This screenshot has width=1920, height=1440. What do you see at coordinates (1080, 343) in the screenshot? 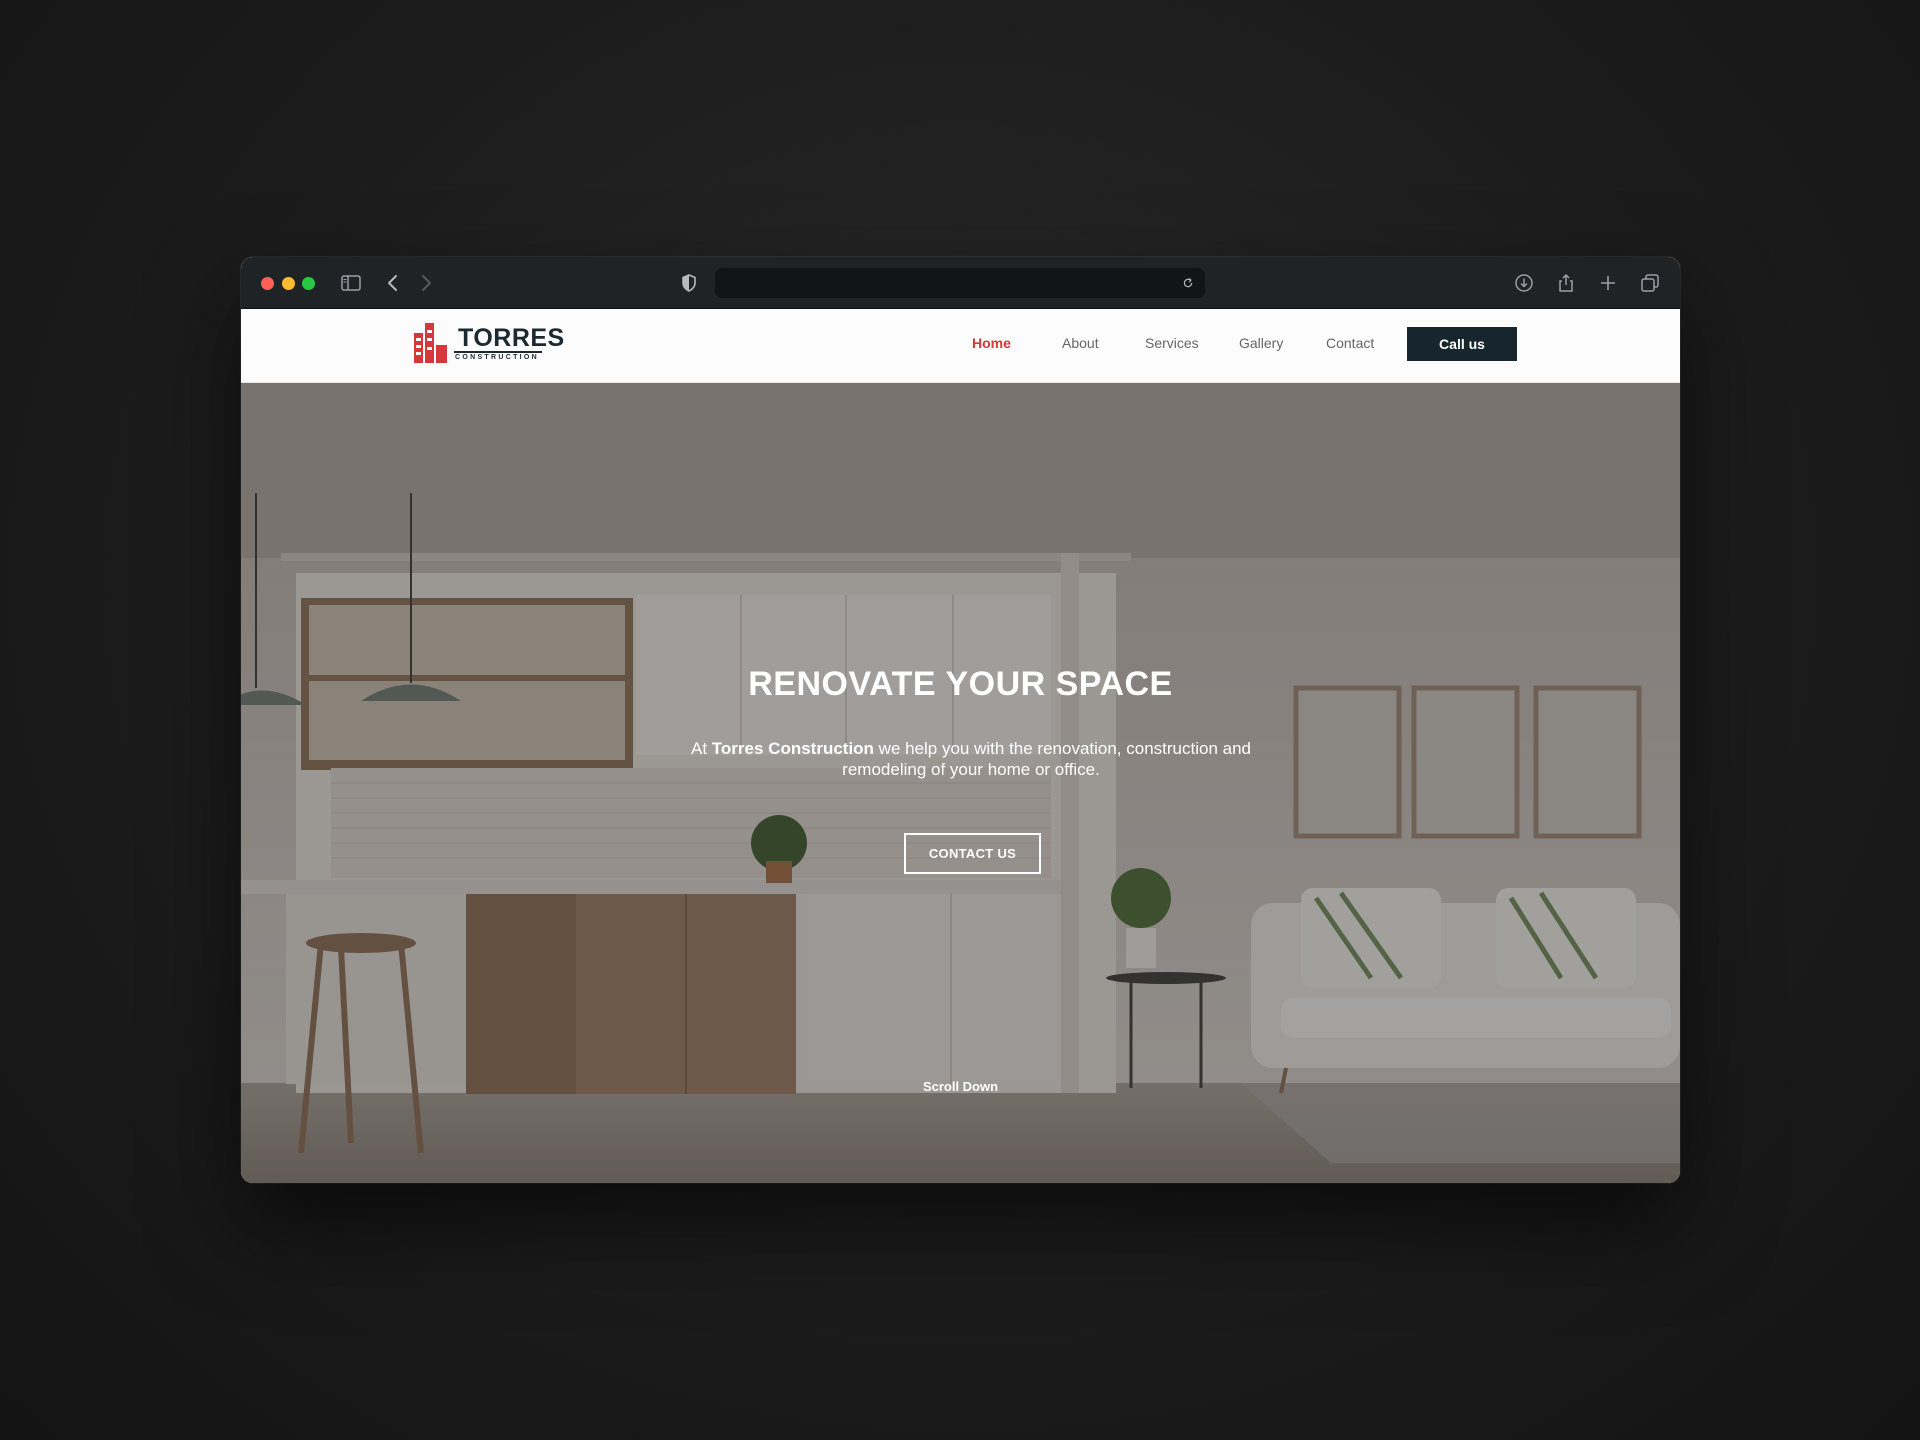
I see `nav-item-about: About` at bounding box center [1080, 343].